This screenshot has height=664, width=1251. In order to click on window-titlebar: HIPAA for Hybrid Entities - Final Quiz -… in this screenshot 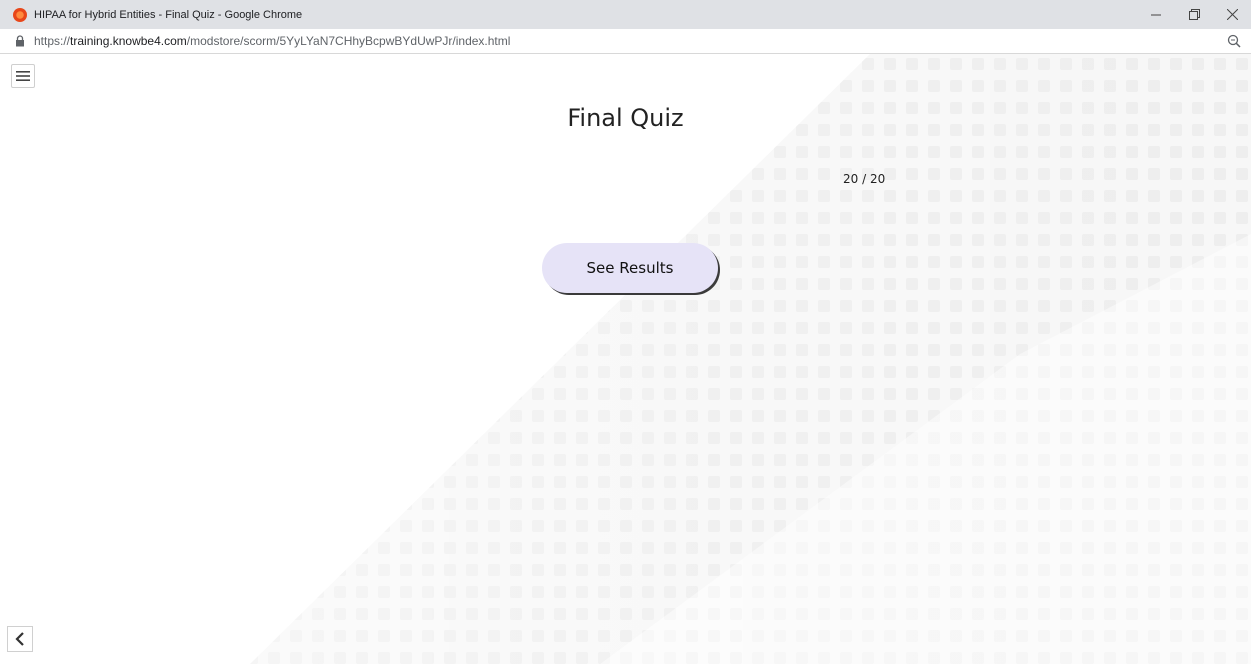, I will do `click(625, 14)`.